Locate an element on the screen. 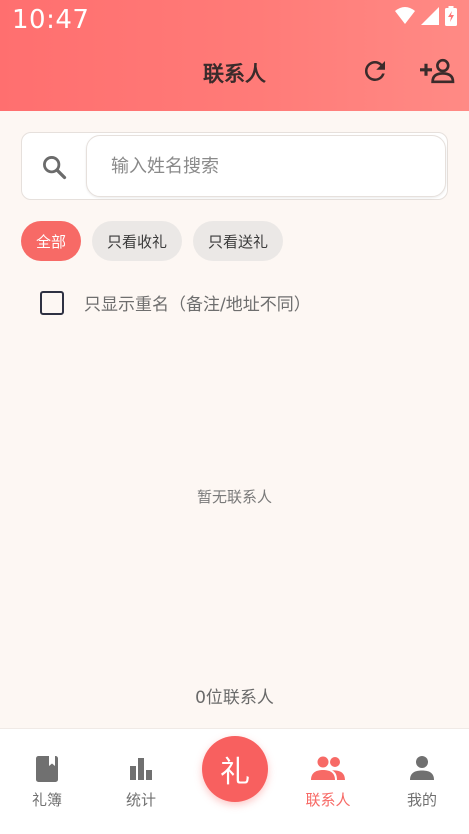 This screenshot has height=834, width=469. search-input is located at coordinates (266, 166).